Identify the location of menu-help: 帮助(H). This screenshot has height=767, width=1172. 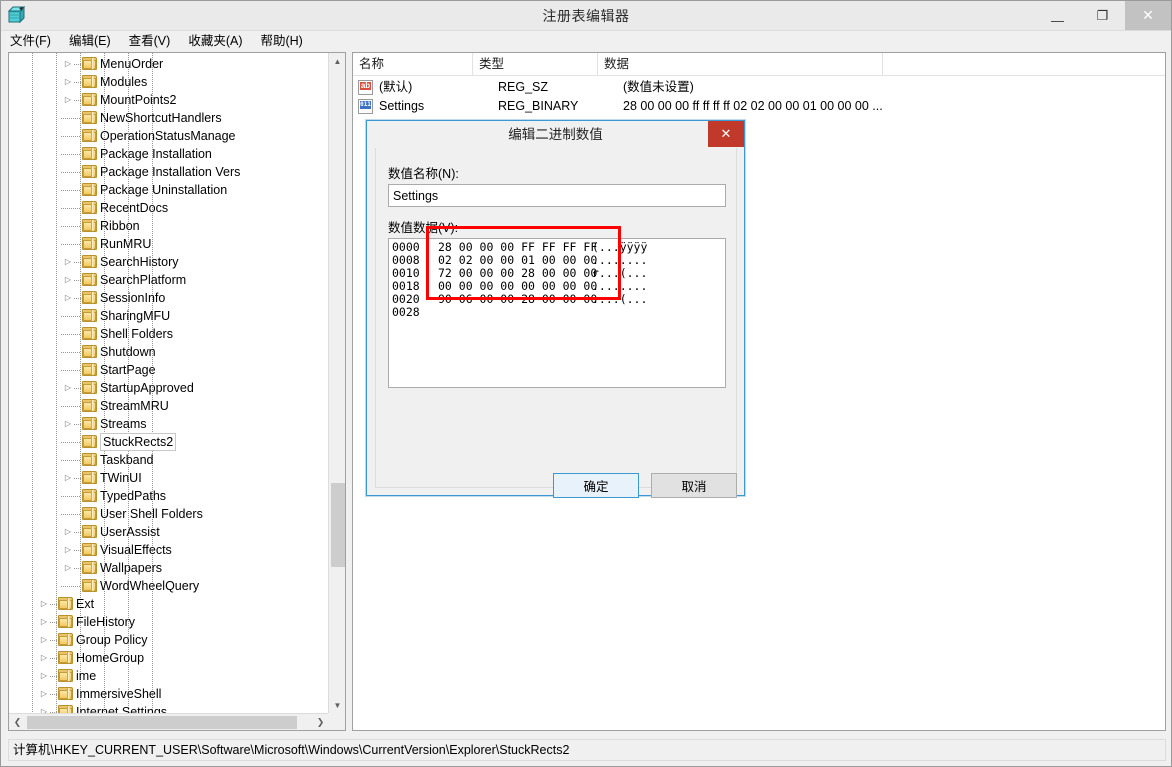
(281, 41).